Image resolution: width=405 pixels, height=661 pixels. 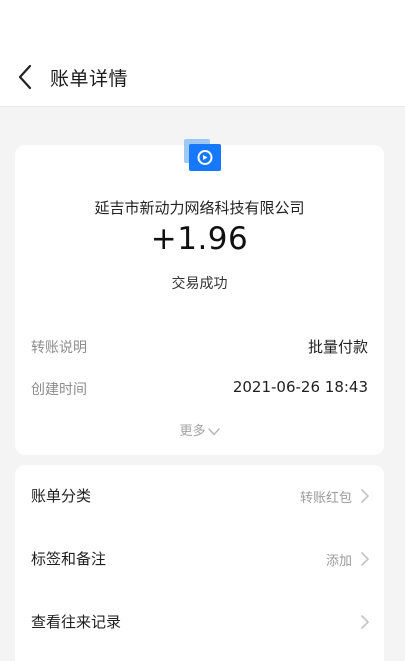 What do you see at coordinates (199, 284) in the screenshot?
I see `transaction-status: 交易成功` at bounding box center [199, 284].